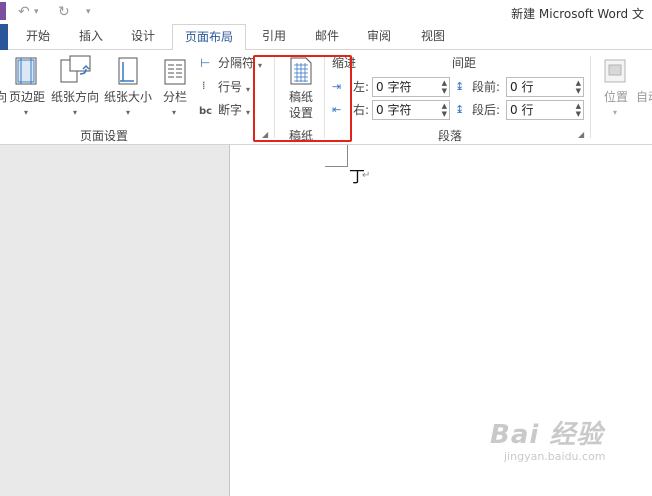 The height and width of the screenshot is (496, 652). I want to click on window-title: 新建 Microsoft Word 文, so click(577, 14).